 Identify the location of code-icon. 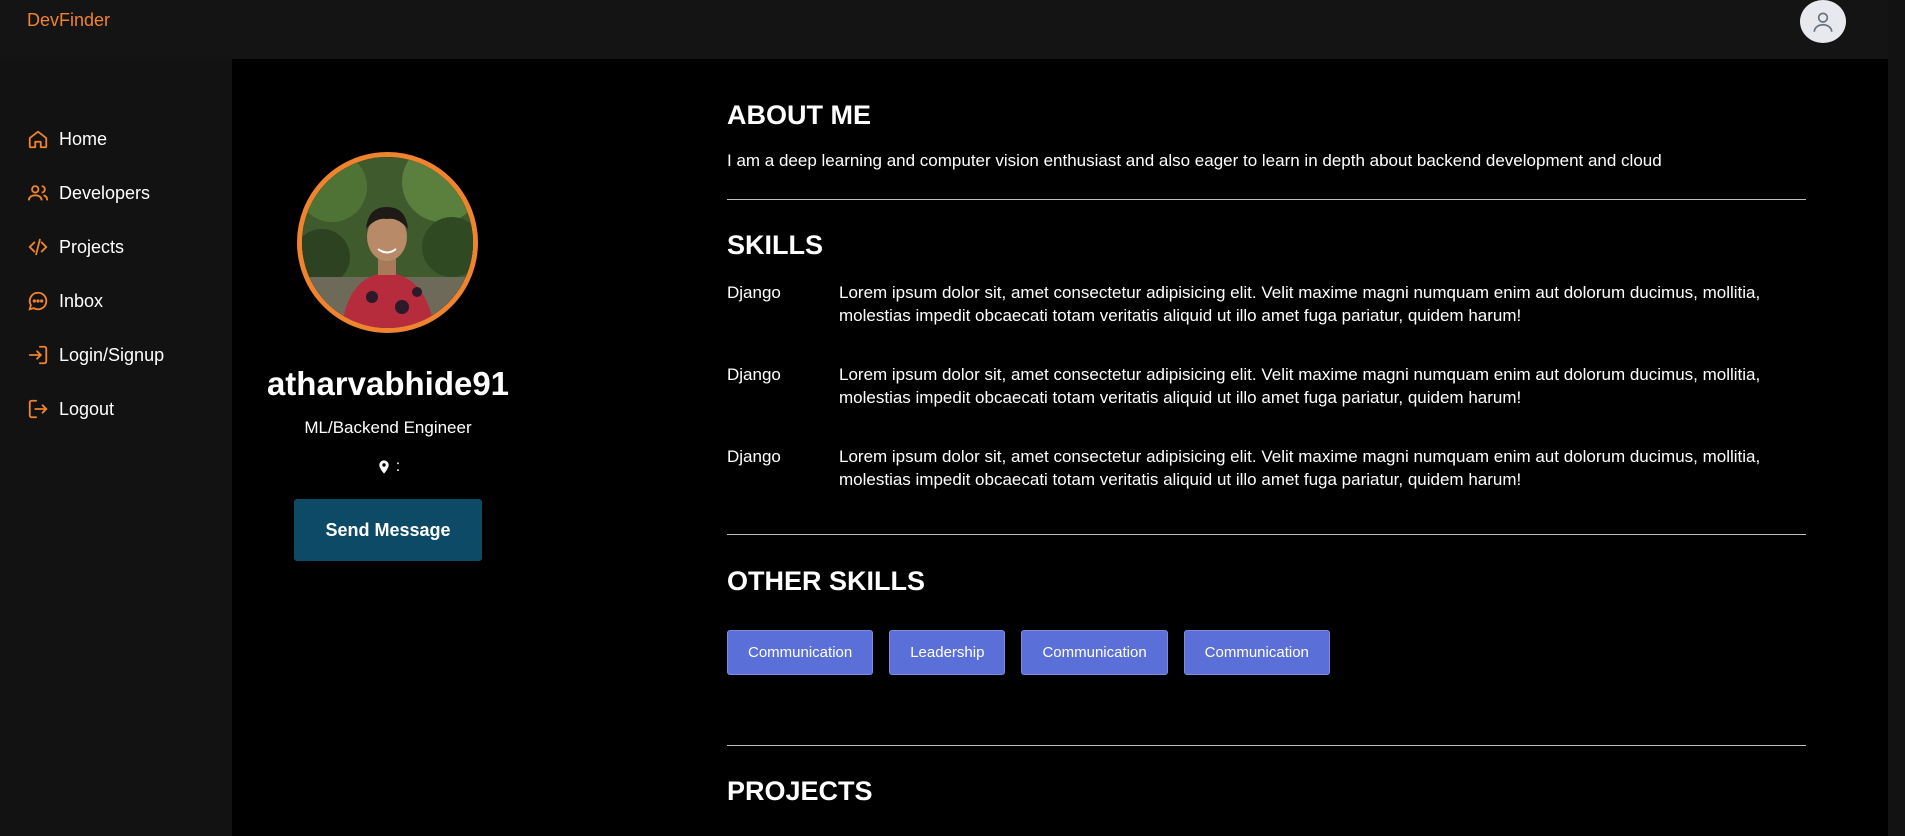
(38, 247).